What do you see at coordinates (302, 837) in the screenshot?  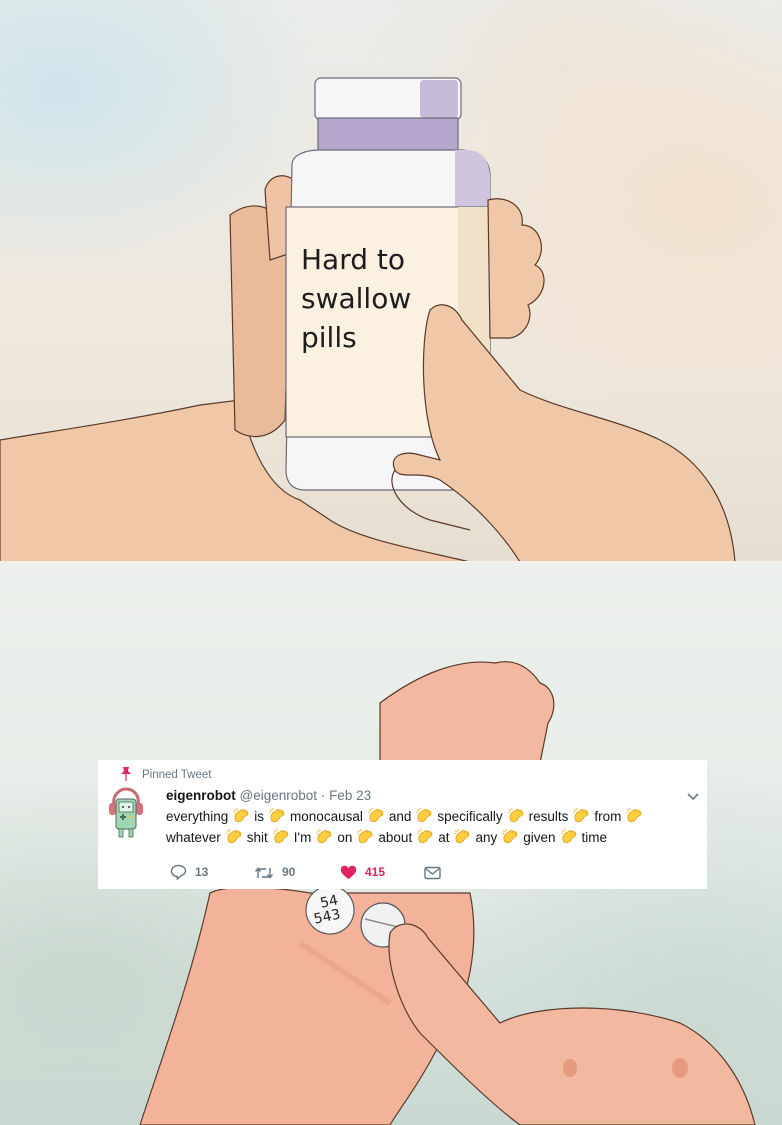 I see `tweet-word: I'm` at bounding box center [302, 837].